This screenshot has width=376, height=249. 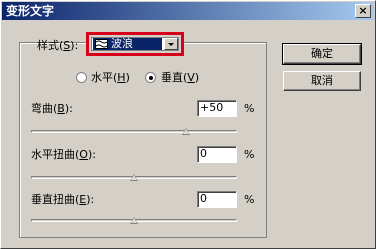 I want to click on bend-label-tail: ):, so click(x=68, y=108).